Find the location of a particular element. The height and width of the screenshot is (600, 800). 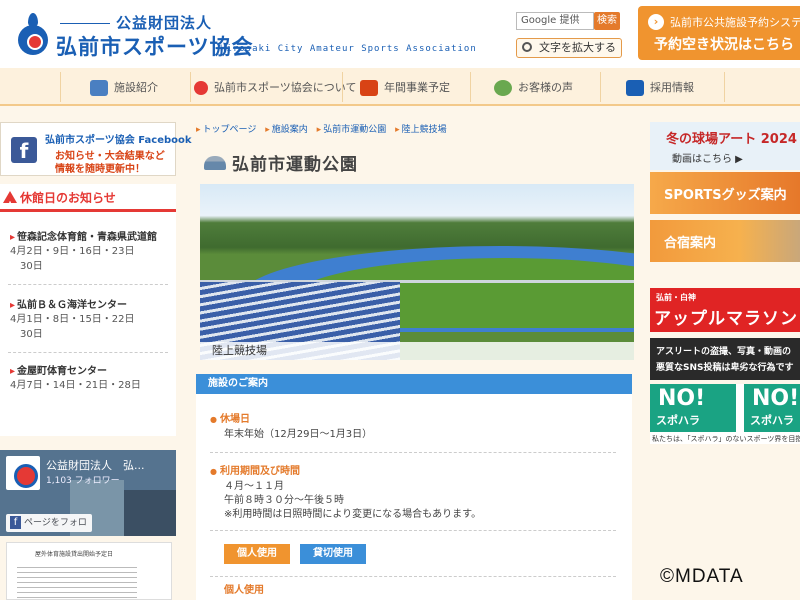

training-camp-label: 合宿案内 is located at coordinates (690, 243).